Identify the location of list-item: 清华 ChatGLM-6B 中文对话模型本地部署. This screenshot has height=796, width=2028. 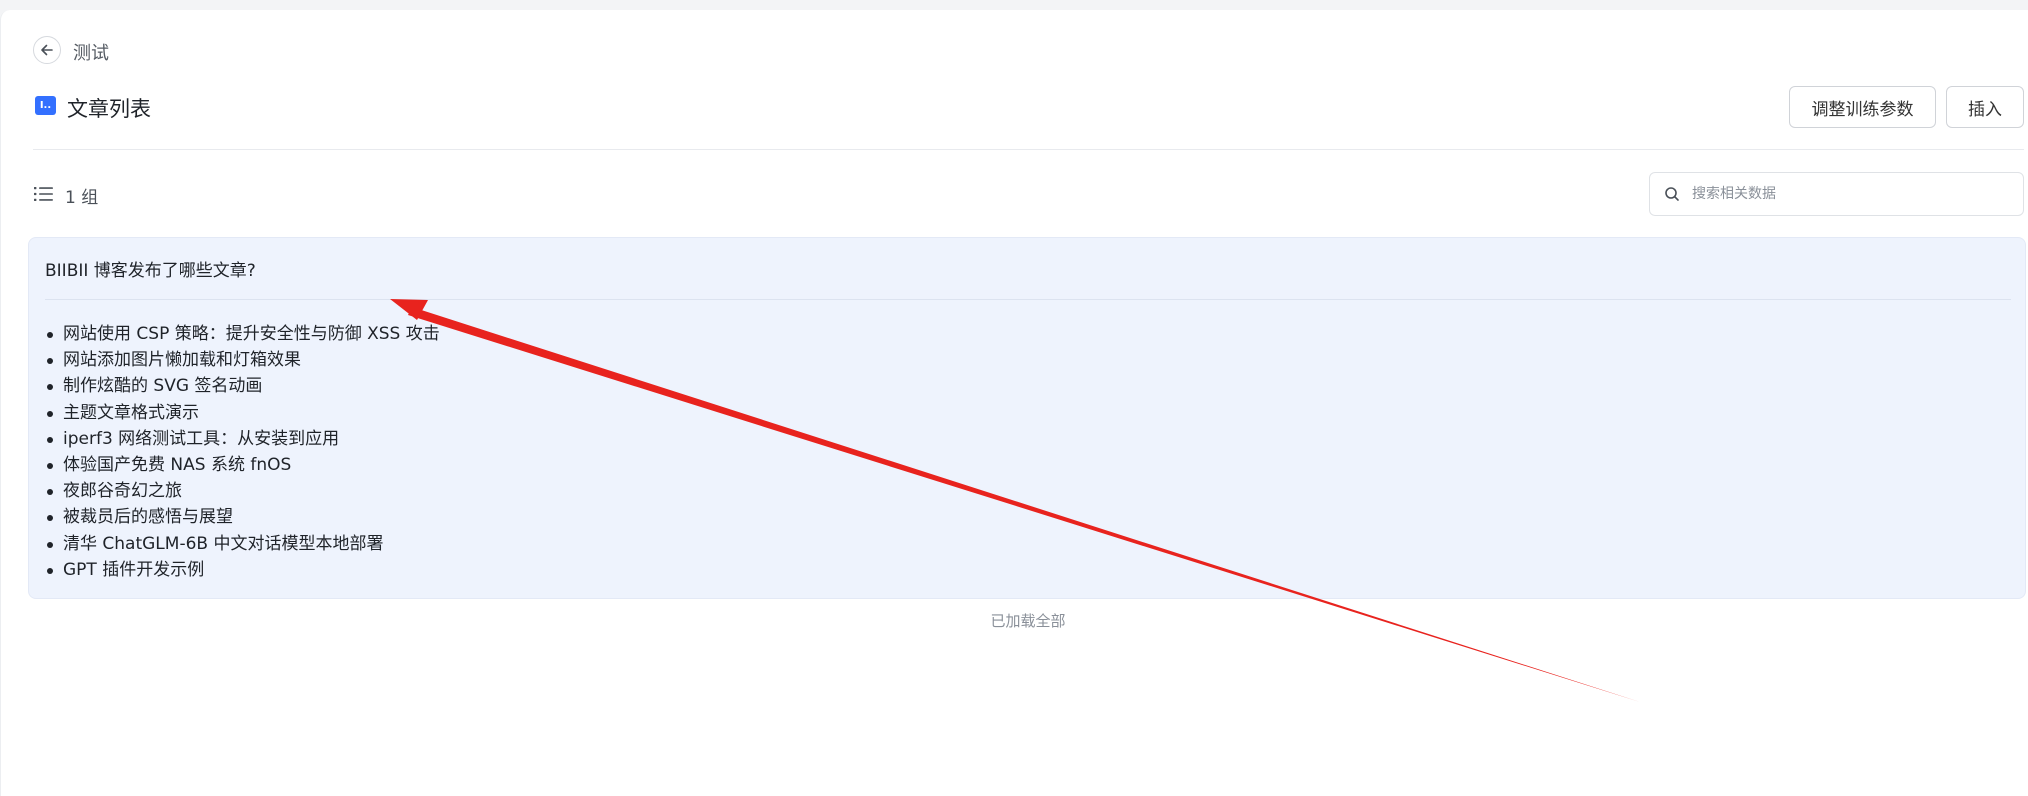
(242, 544).